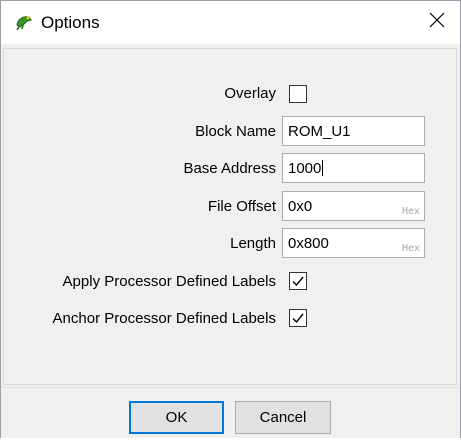 Image resolution: width=461 pixels, height=445 pixels. What do you see at coordinates (410, 211) in the screenshot?
I see `file-offset-hex-hint: Hex` at bounding box center [410, 211].